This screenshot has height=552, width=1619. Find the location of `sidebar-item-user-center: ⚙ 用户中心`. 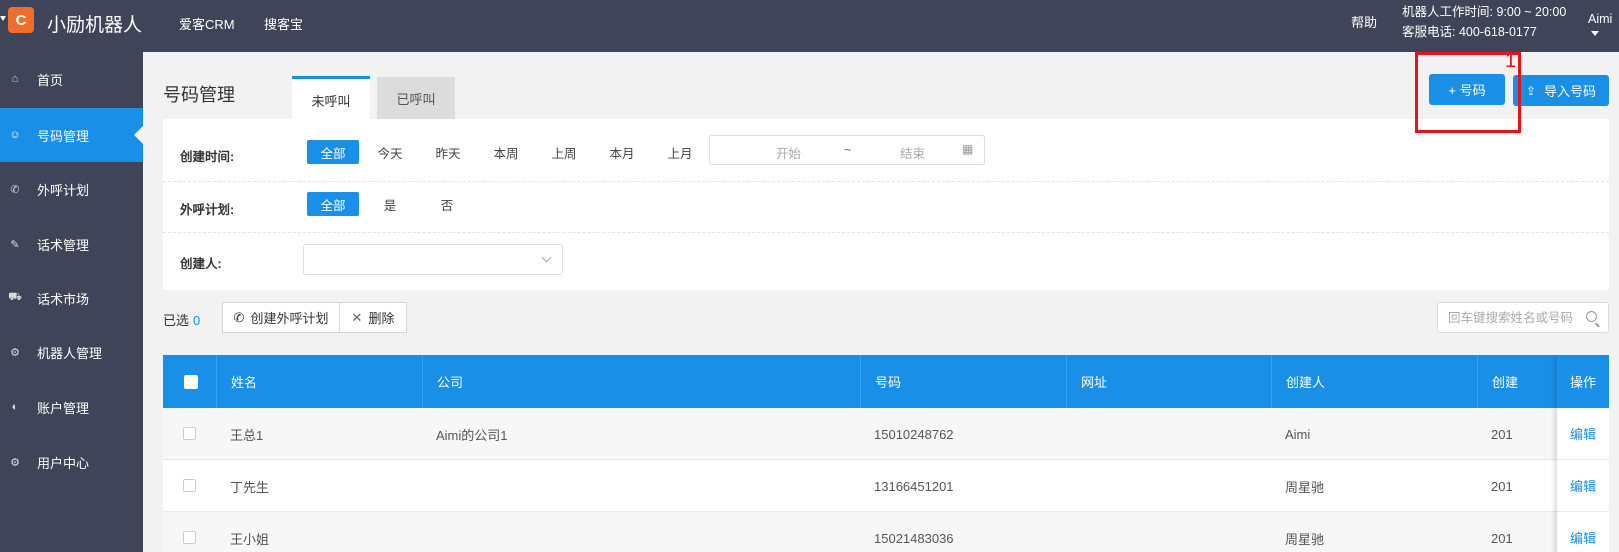

sidebar-item-user-center: ⚙ 用户中心 is located at coordinates (71, 462).